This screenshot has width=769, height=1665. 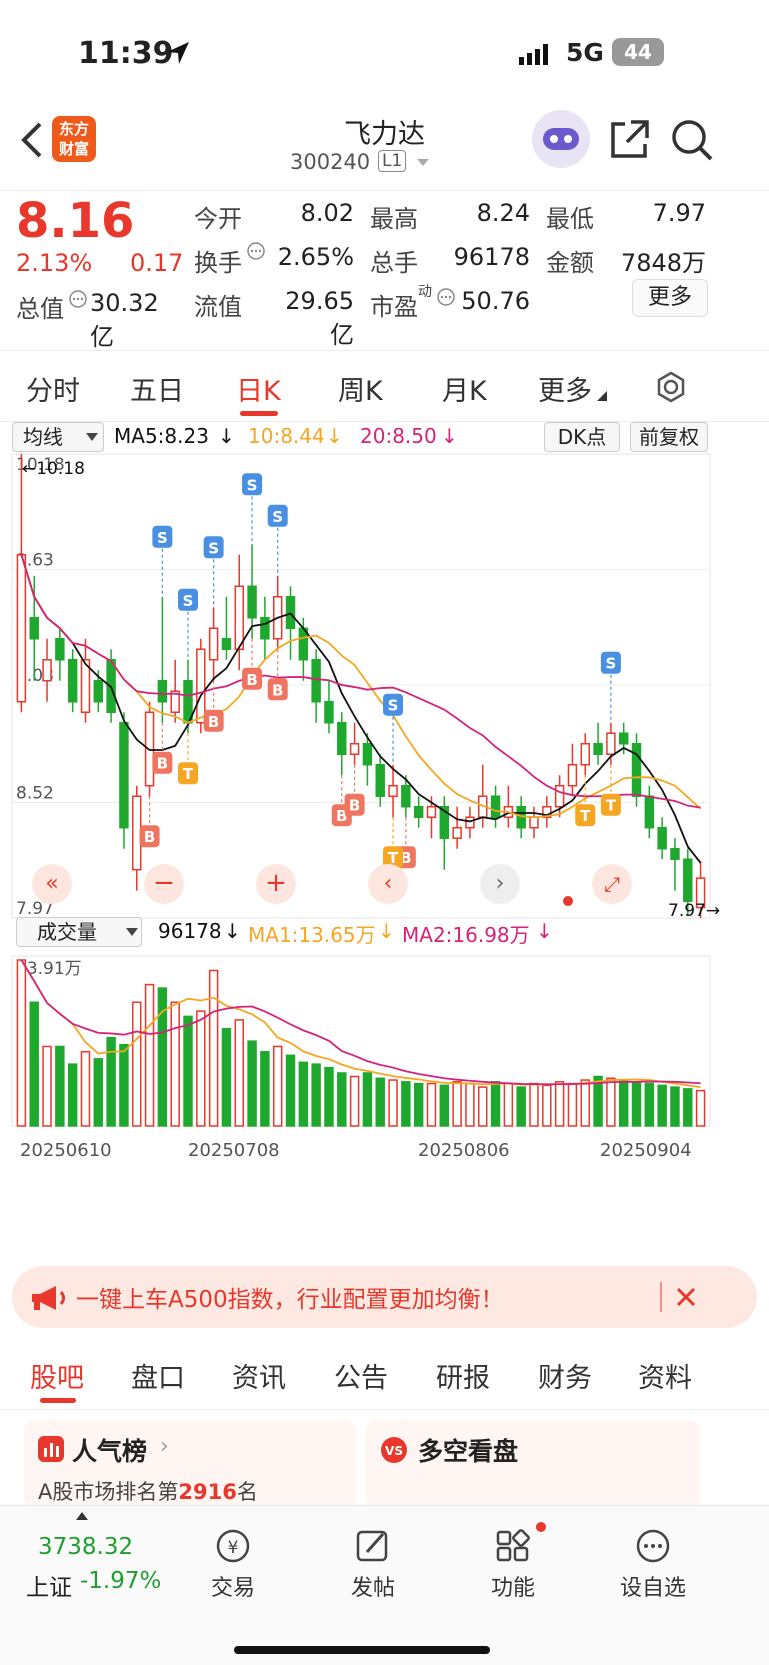 I want to click on tab-news: 资讯, so click(x=259, y=1375).